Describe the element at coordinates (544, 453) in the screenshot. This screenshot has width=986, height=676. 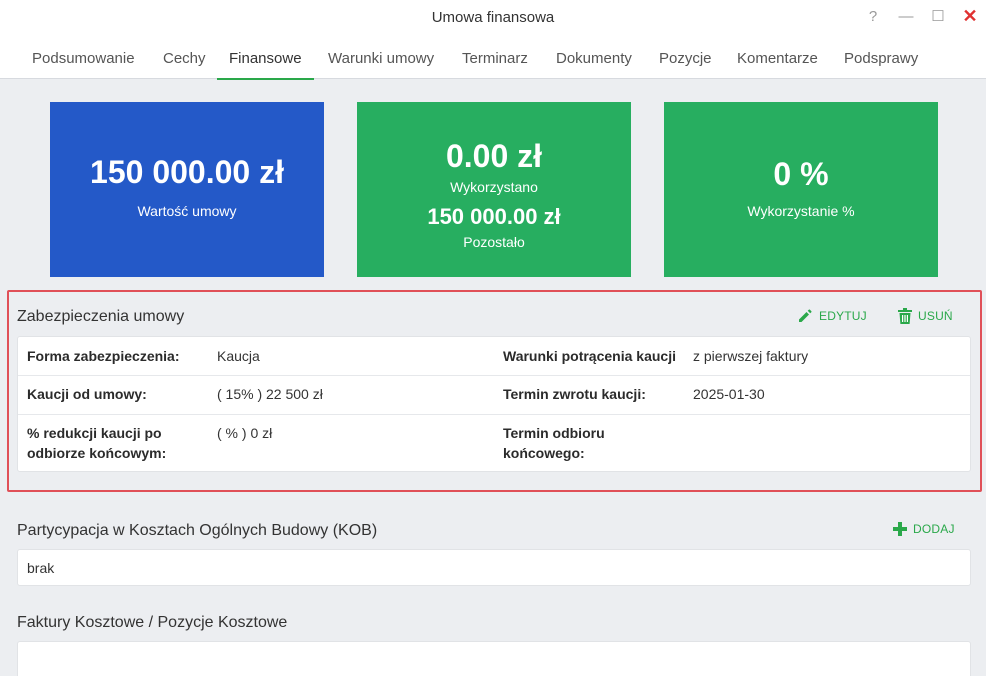
I see `final-label-line2: końcowego:` at that location.